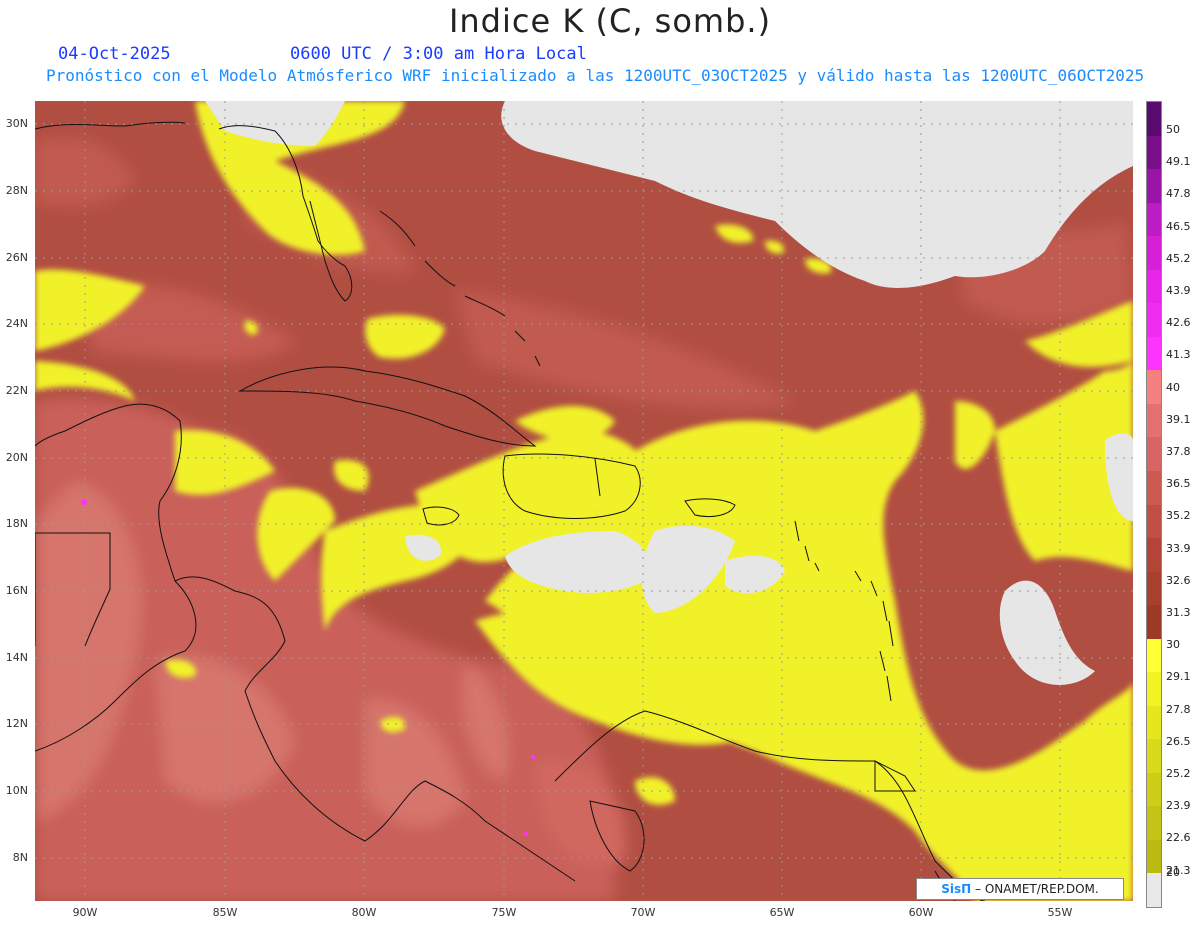 Image resolution: width=1200 pixels, height=927 pixels. Describe the element at coordinates (16, 657) in the screenshot. I see `lat-label-14n: 14N` at that location.